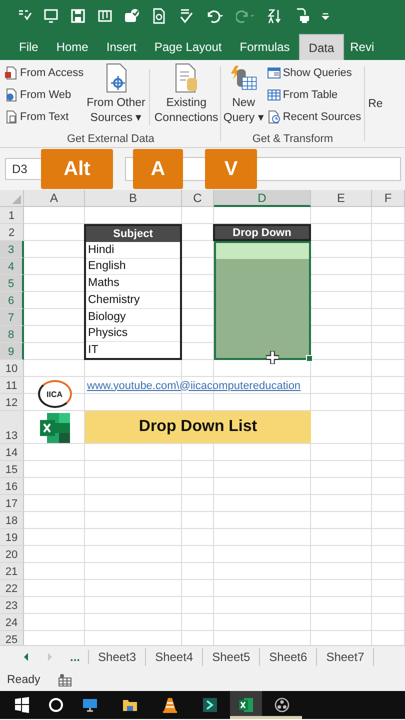 The height and width of the screenshot is (720, 405). I want to click on row-header: 25, so click(12, 638).